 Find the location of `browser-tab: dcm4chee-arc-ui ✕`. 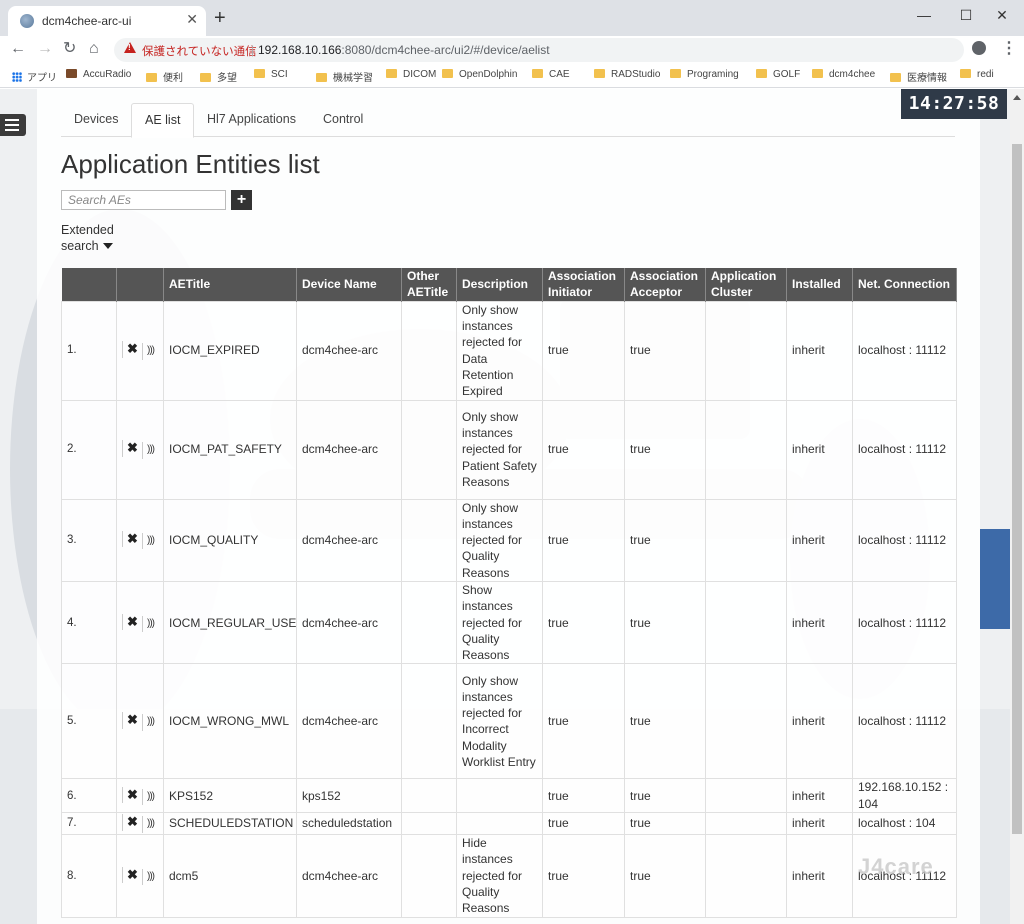

browser-tab: dcm4chee-arc-ui ✕ is located at coordinates (107, 21).